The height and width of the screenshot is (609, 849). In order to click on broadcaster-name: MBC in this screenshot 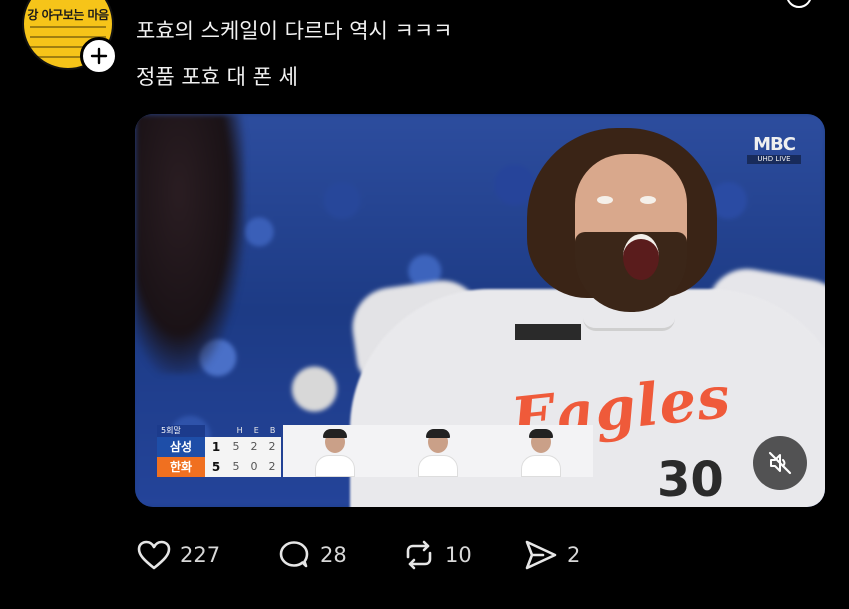, I will do `click(774, 144)`.